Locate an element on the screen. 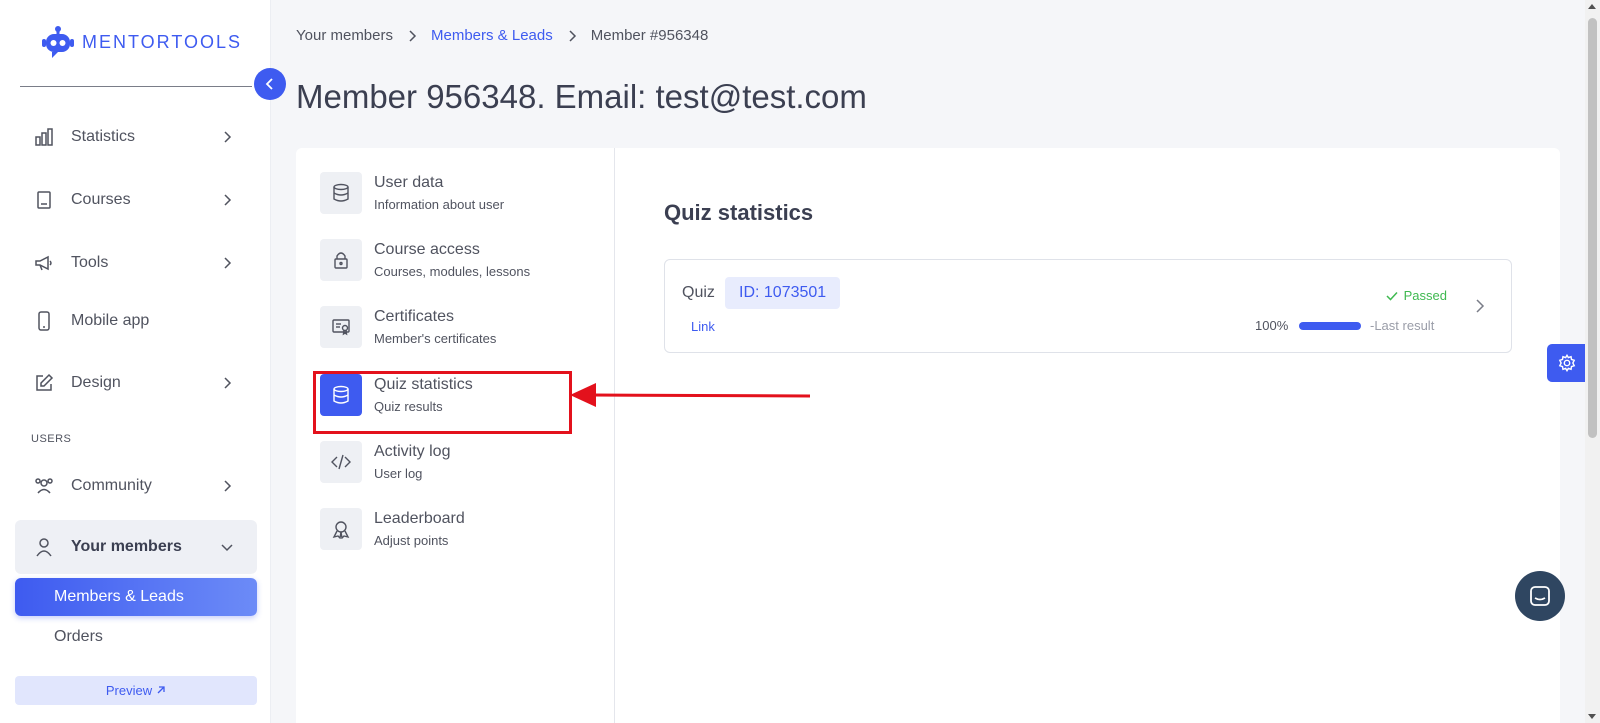 This screenshot has width=1600, height=723. sidebar-subitem-members-leads: Members & Leads is located at coordinates (136, 597).